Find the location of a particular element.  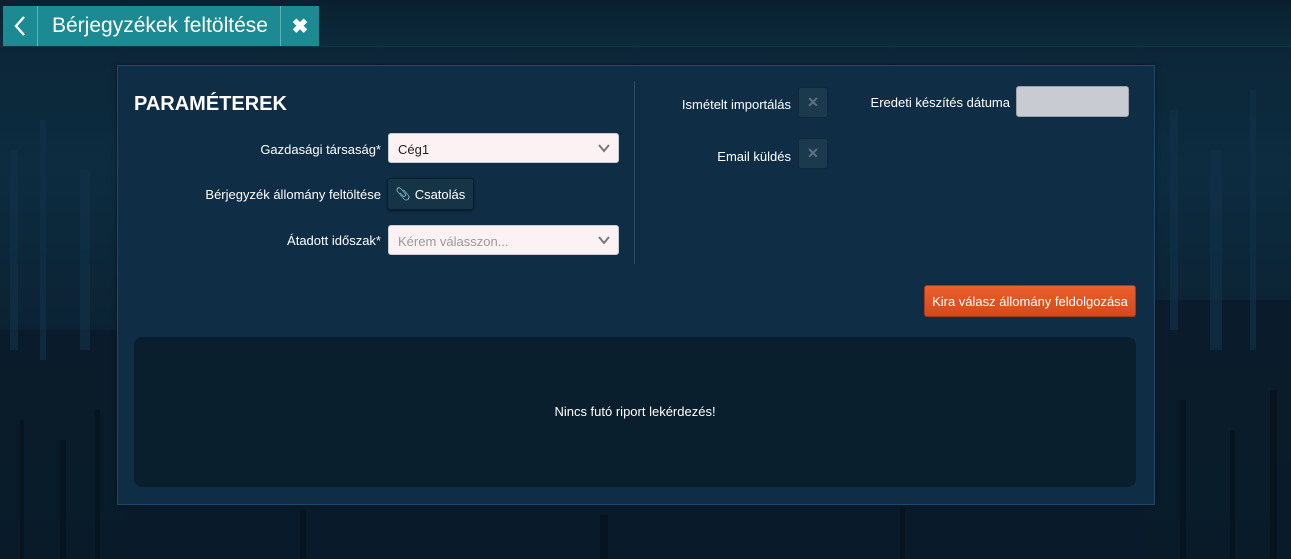

chevron-left-icon is located at coordinates (19, 26).